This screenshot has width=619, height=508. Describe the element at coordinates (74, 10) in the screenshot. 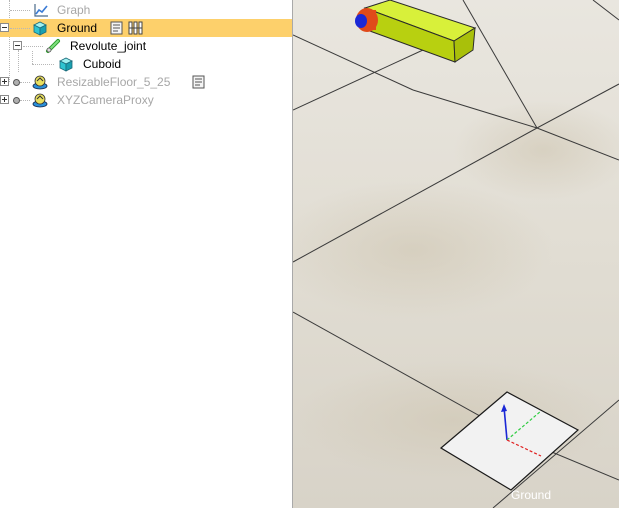

I see `tree-item-label: Graph` at that location.